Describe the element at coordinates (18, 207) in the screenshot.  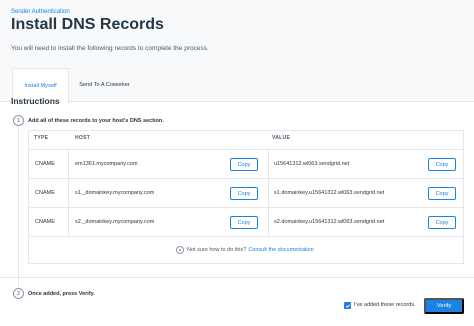
I see `steps-rail` at that location.